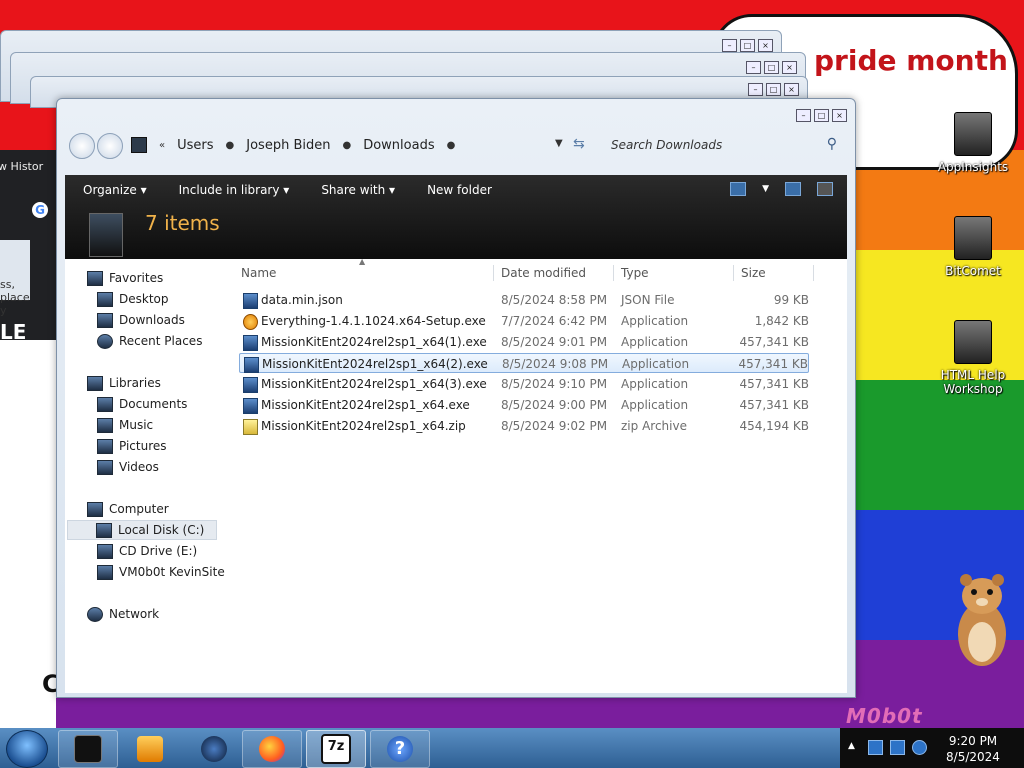 The image size is (1024, 768). Describe the element at coordinates (738, 189) in the screenshot. I see `change-view-icon` at that location.